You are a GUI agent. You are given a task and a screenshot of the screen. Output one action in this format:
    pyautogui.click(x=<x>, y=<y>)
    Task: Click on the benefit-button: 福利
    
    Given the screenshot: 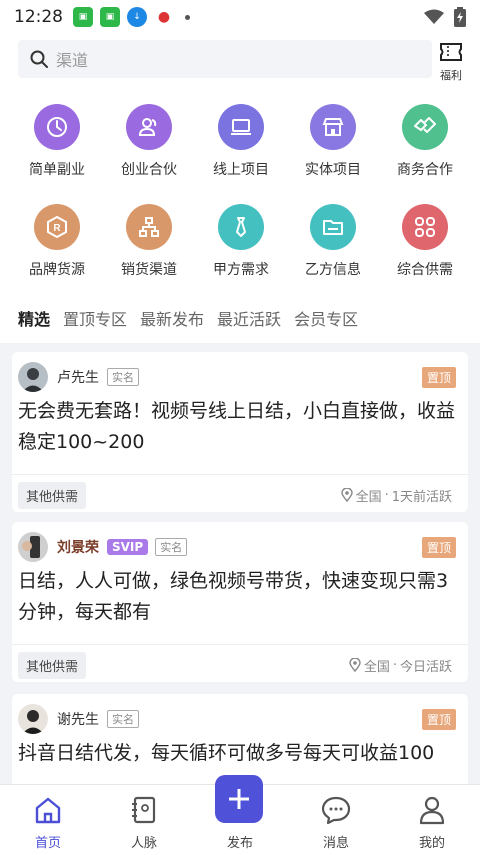 What is the action you would take?
    pyautogui.click(x=451, y=62)
    